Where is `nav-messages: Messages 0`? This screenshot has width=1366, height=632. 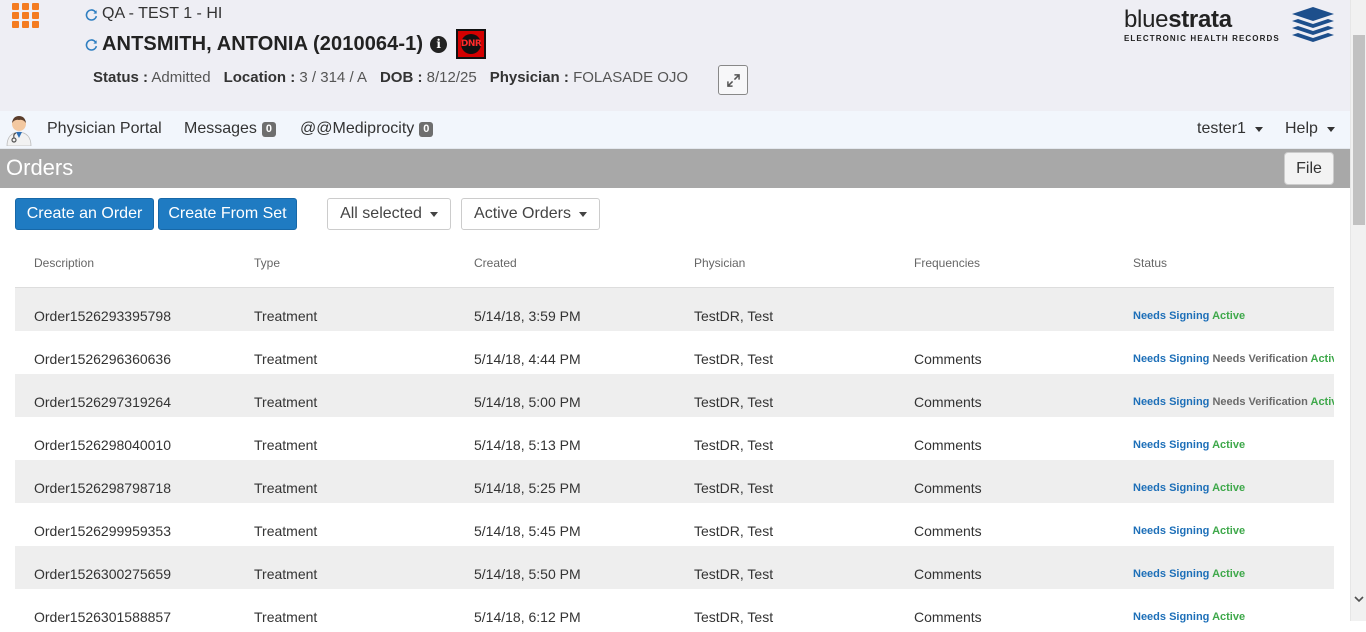 nav-messages: Messages 0 is located at coordinates (230, 129).